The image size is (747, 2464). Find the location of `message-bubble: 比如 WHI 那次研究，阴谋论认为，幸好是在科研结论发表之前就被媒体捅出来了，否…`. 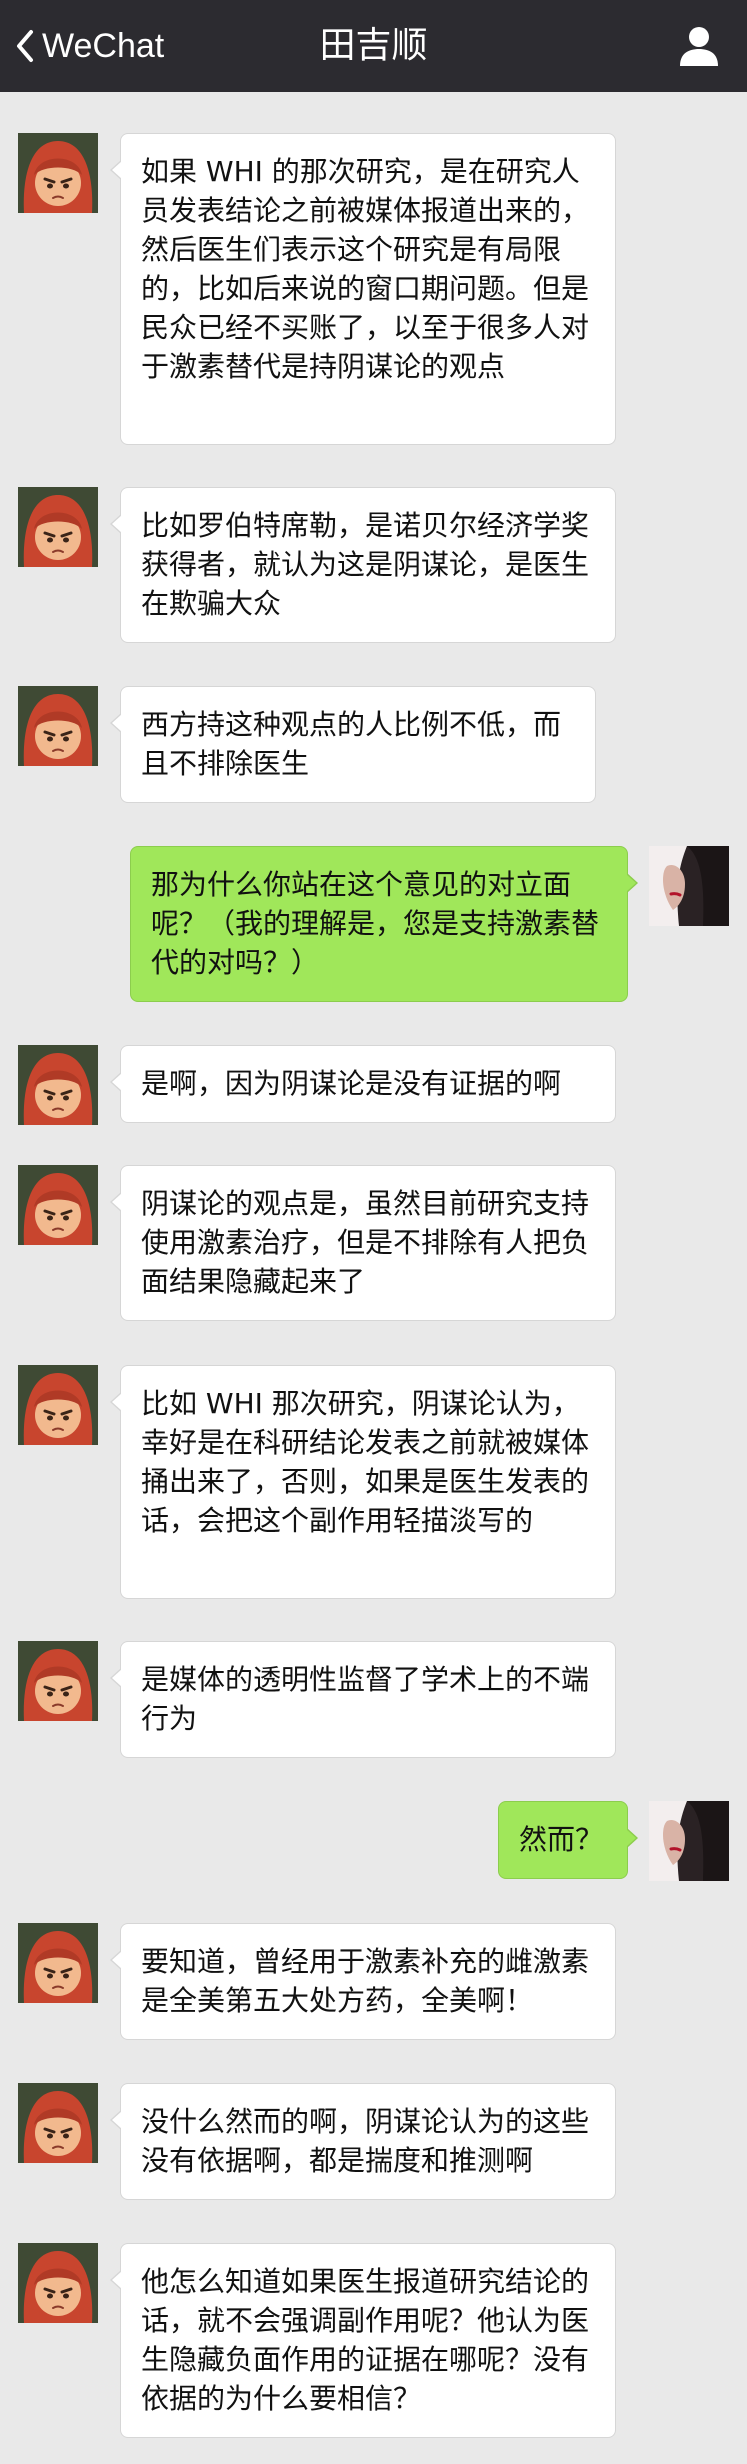

message-bubble: 比如 WHI 那次研究，阴谋论认为，幸好是在科研结论发表之前就被媒体捅出来了，否… is located at coordinates (363, 1482).